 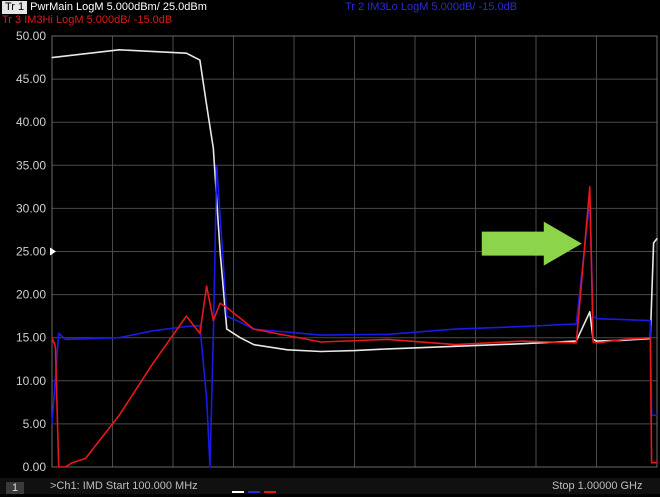 I want to click on y-tick-label-5: 25.00, so click(x=31, y=252).